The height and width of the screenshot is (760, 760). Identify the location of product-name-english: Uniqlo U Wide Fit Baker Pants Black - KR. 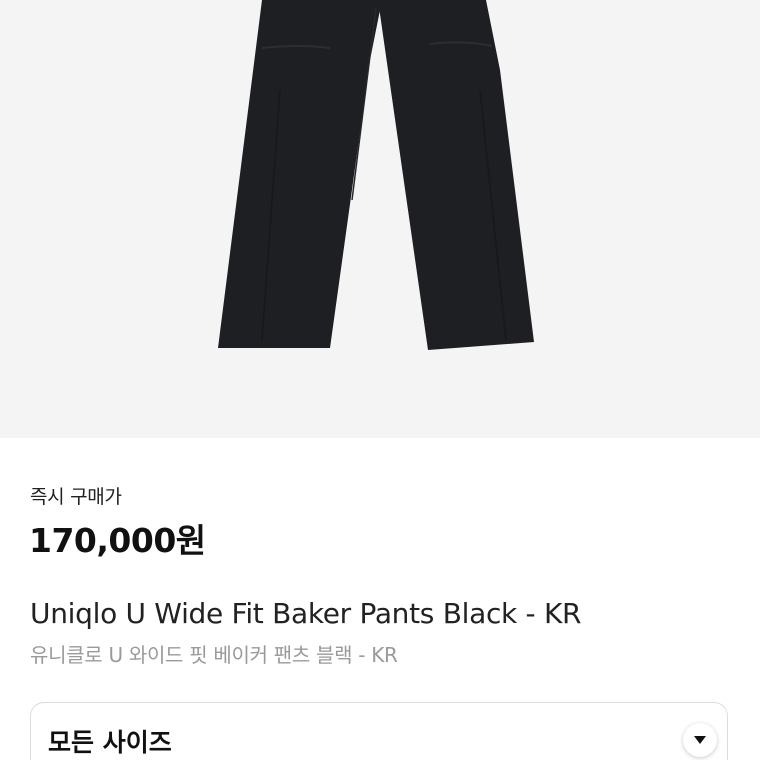
(306, 613).